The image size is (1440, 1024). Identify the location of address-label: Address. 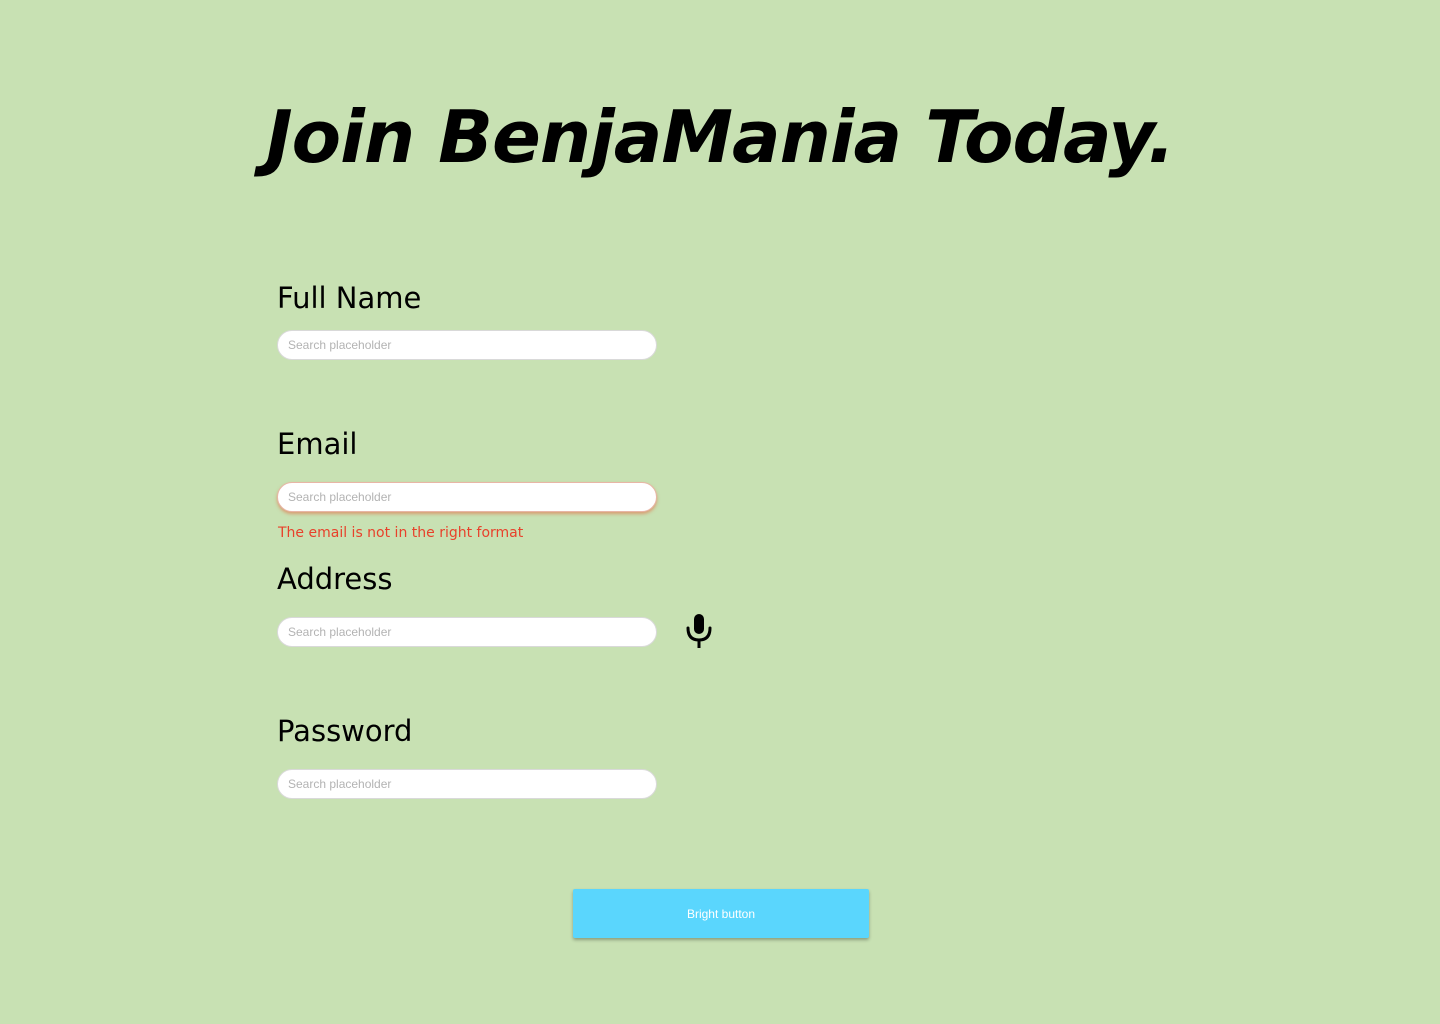
(335, 579).